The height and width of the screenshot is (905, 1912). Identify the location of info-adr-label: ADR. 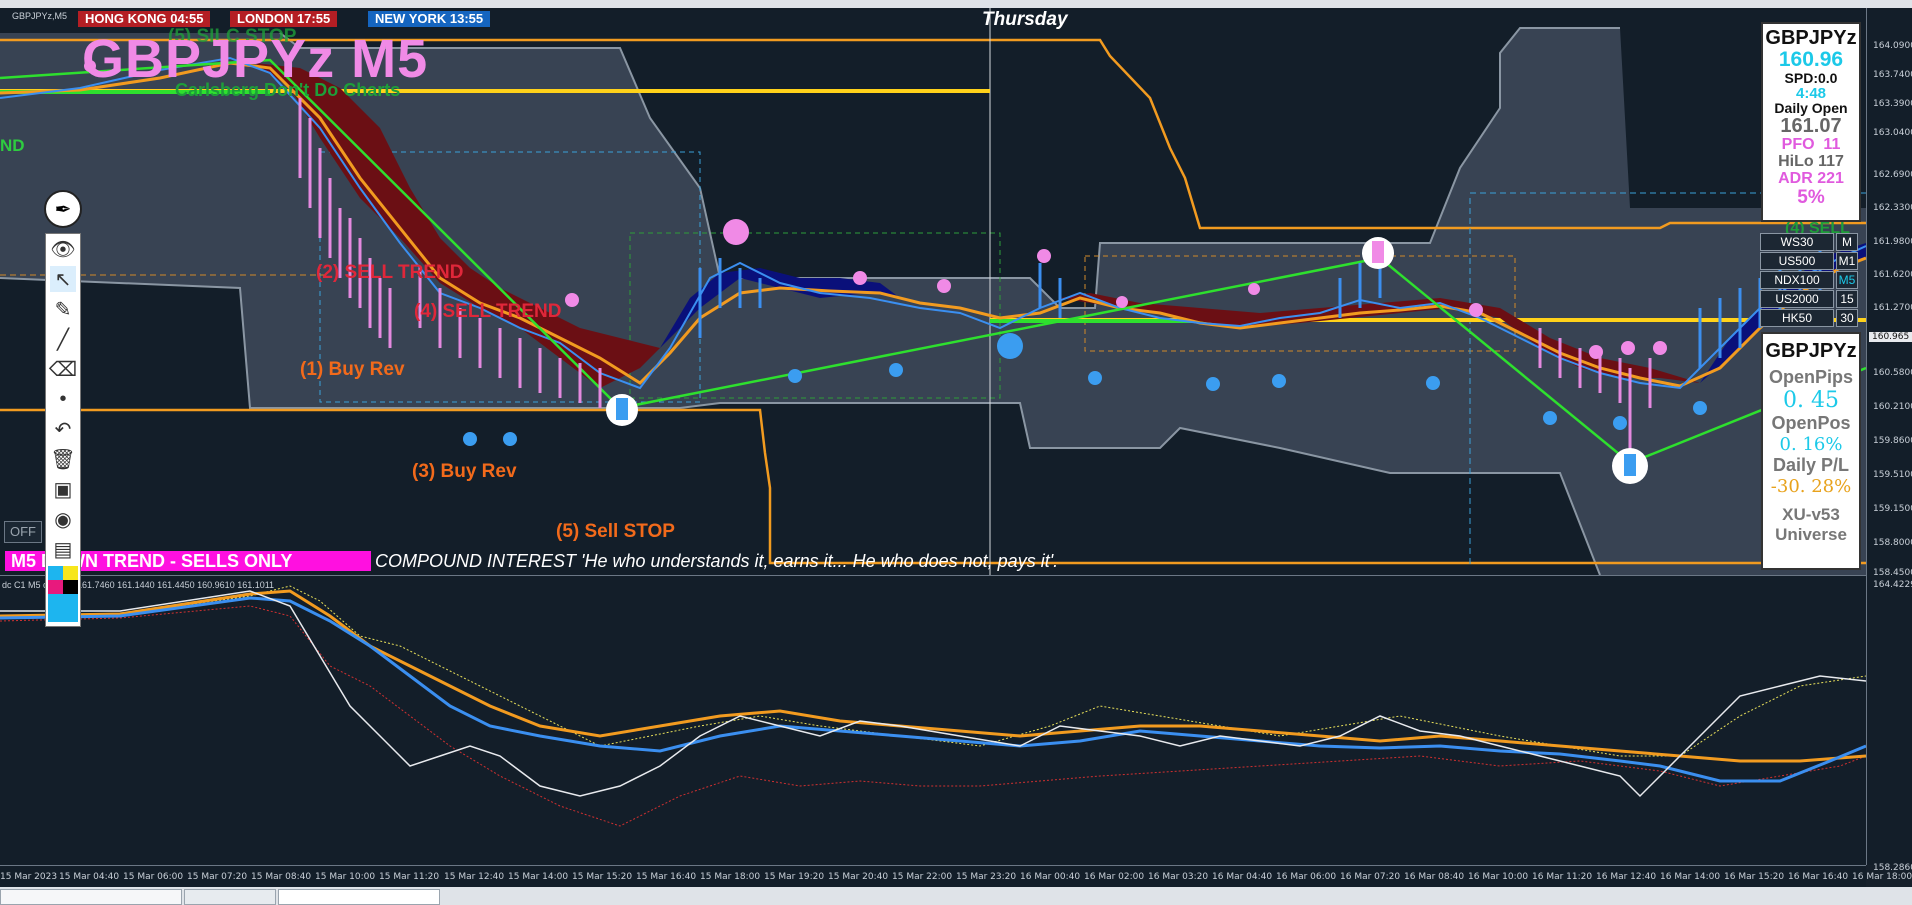
(1795, 178).